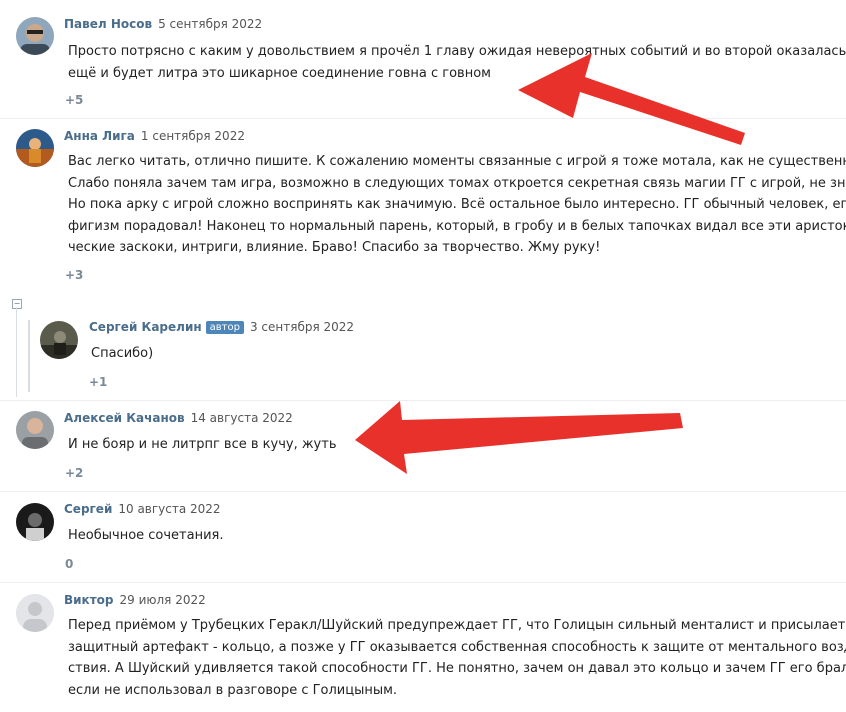 The image size is (846, 712). Describe the element at coordinates (162, 600) in the screenshot. I see `comment-date: 29 июля 2022` at that location.